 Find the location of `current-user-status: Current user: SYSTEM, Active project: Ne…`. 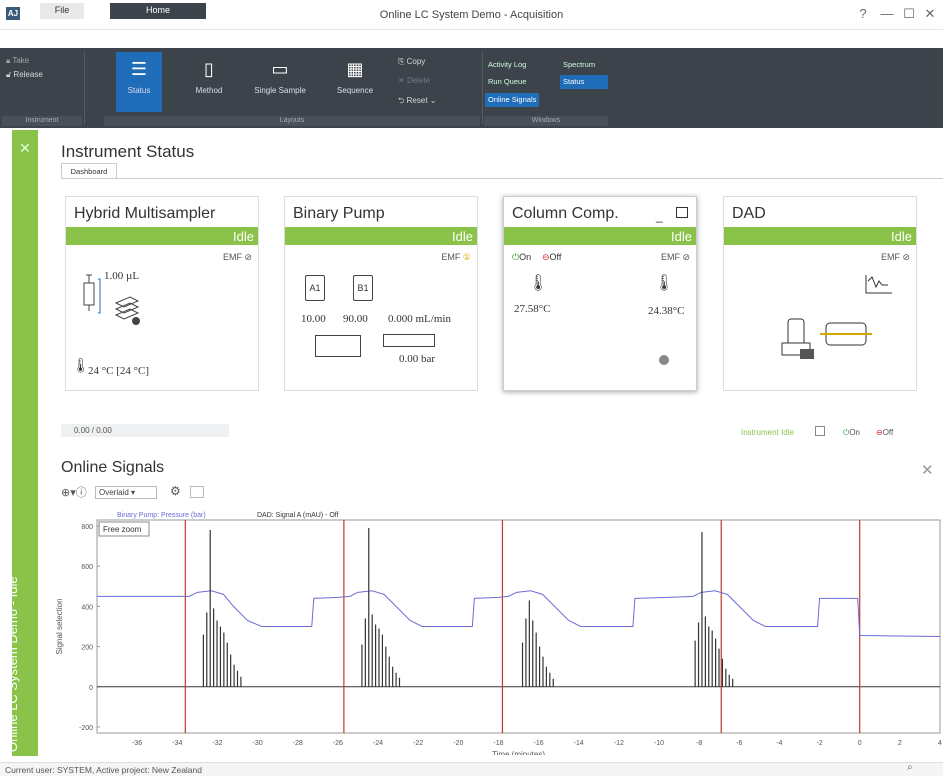

current-user-status: Current user: SYSTEM, Active project: Ne… is located at coordinates (103, 770).